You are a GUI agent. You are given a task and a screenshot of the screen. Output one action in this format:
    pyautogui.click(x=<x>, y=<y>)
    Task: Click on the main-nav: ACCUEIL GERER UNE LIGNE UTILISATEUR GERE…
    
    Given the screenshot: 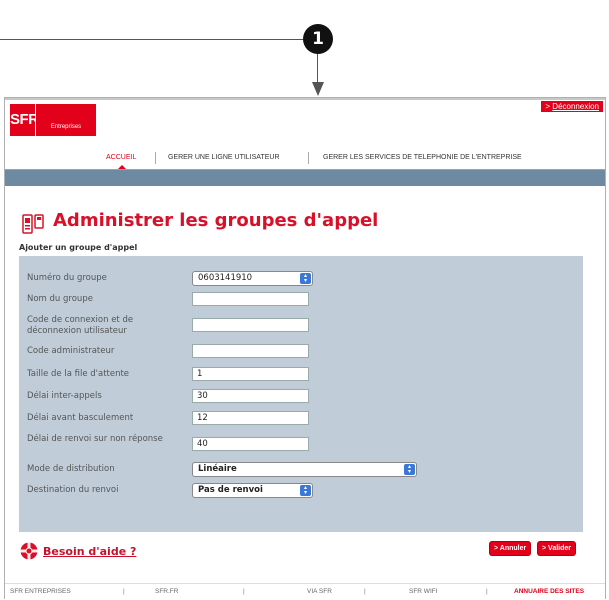 What is the action you would take?
    pyautogui.click(x=305, y=159)
    